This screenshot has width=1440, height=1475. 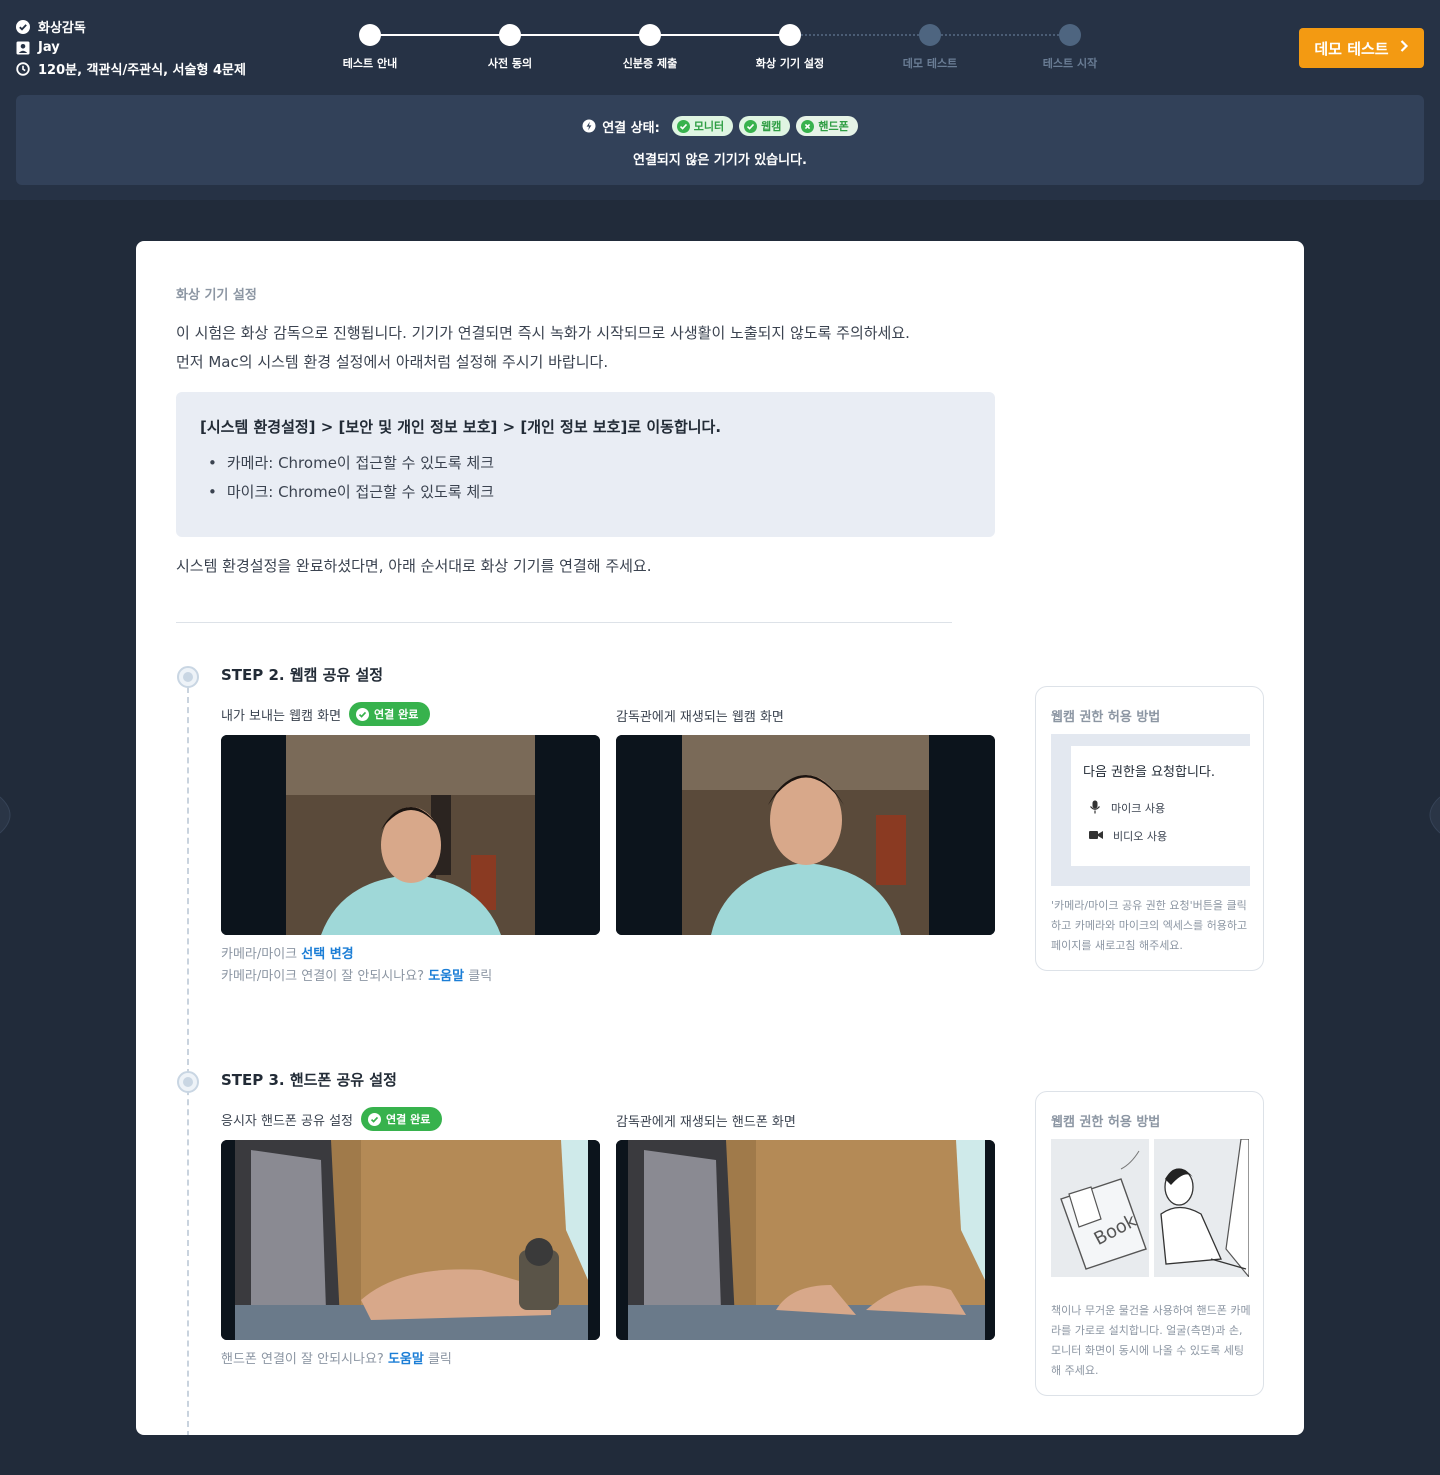 I want to click on info-item: 카메라: Chrome이 접근할 수 있도록 체크, so click(x=589, y=463).